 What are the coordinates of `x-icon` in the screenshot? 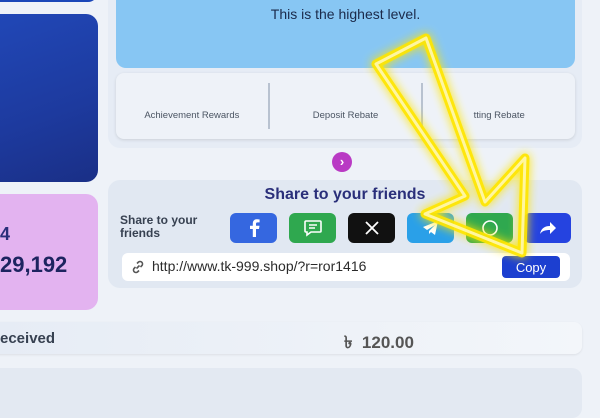 It's located at (371, 228).